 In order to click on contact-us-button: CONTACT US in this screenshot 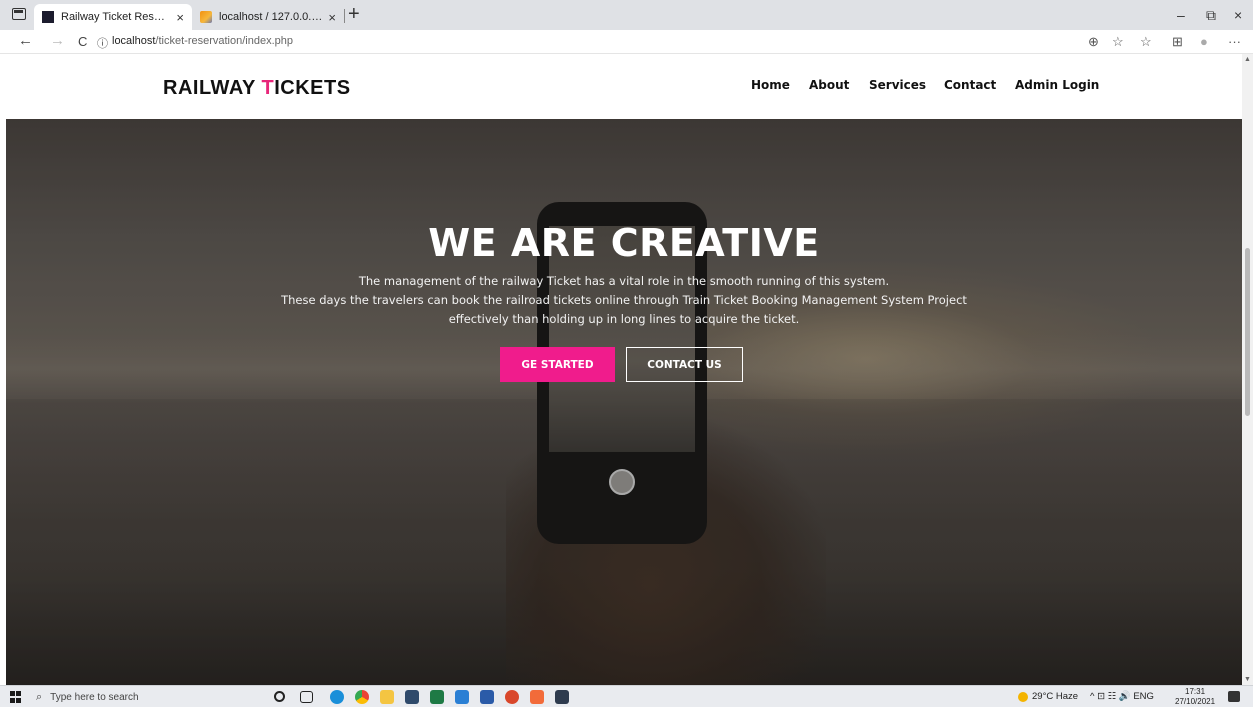, I will do `click(684, 364)`.